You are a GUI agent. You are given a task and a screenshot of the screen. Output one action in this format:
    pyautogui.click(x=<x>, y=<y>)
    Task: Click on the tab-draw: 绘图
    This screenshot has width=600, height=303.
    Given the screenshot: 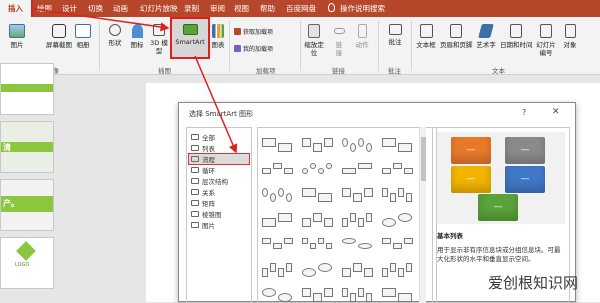 What is the action you would take?
    pyautogui.click(x=44, y=8)
    